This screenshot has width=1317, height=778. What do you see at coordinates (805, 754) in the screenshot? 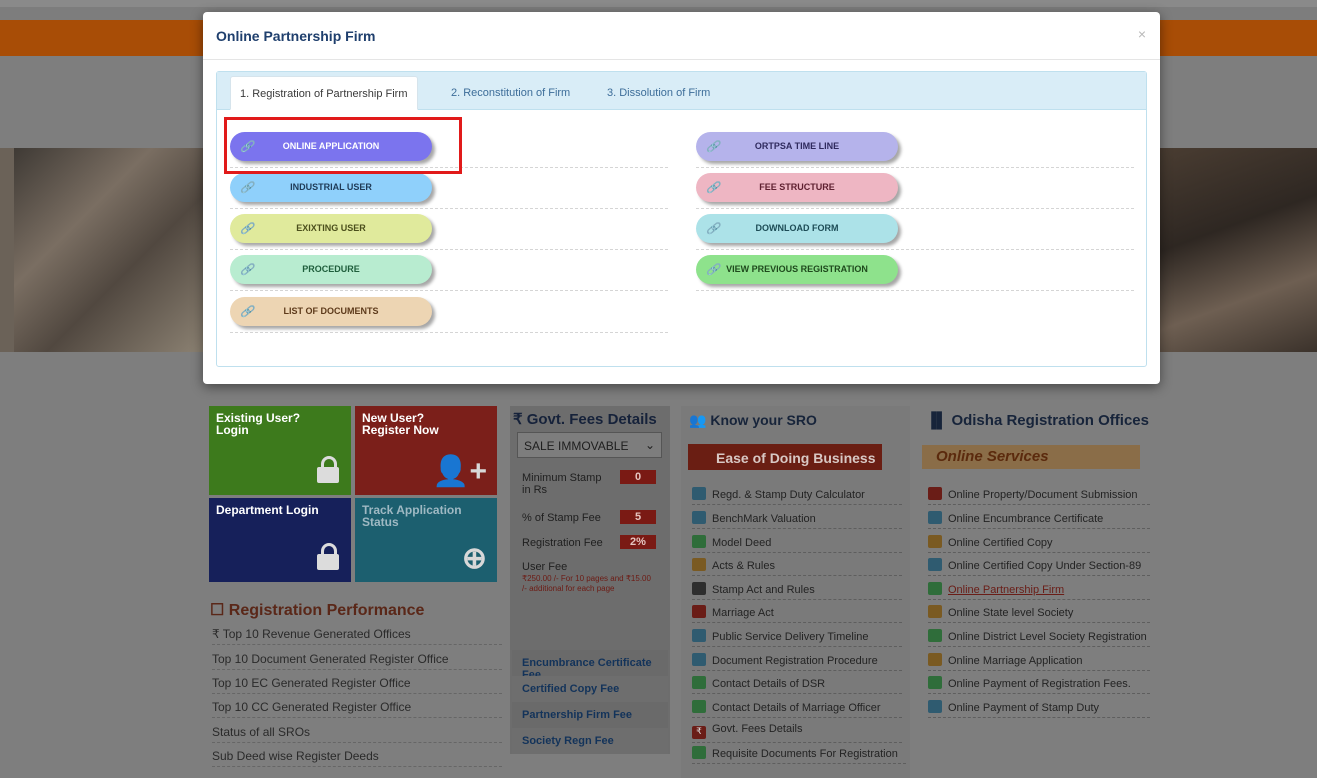
I see `sro-item-label: Requisite Documents For Registration` at bounding box center [805, 754].